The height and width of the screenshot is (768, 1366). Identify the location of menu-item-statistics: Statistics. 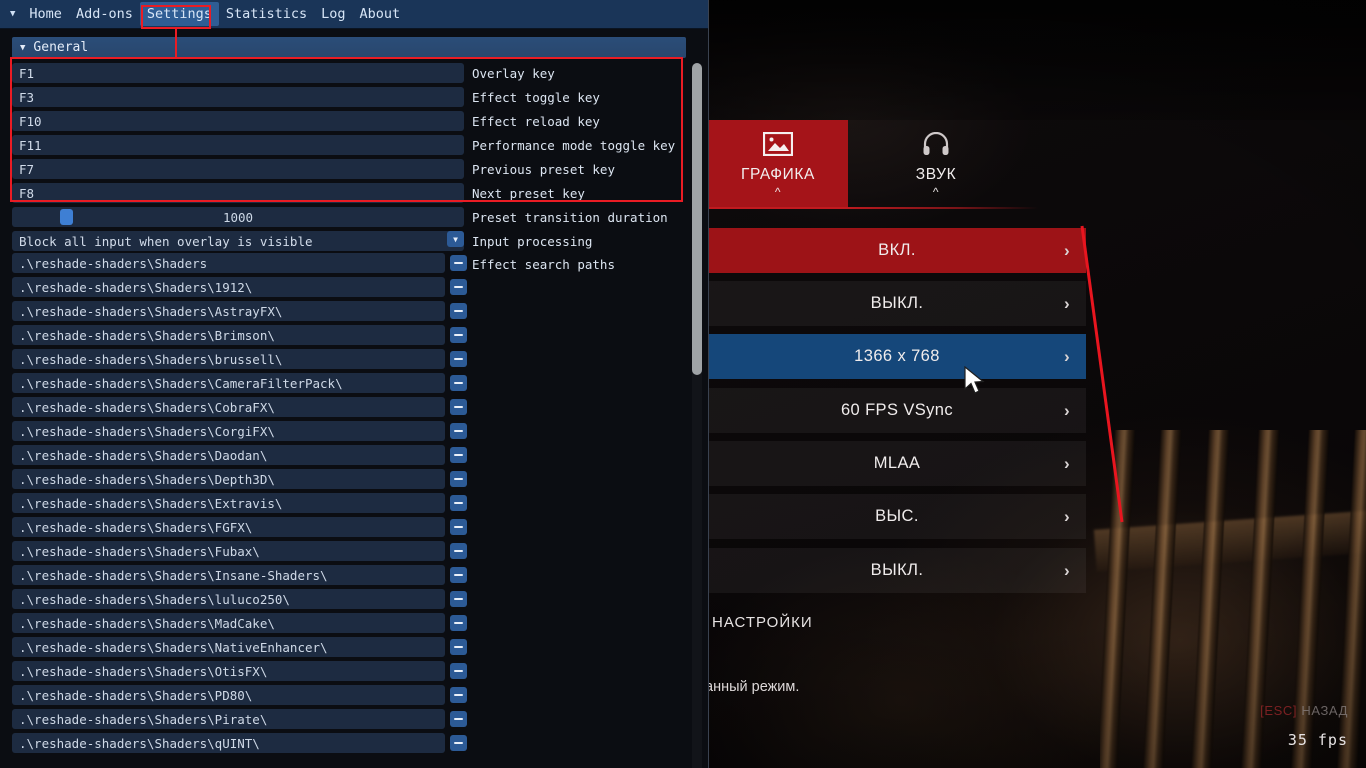
(266, 14).